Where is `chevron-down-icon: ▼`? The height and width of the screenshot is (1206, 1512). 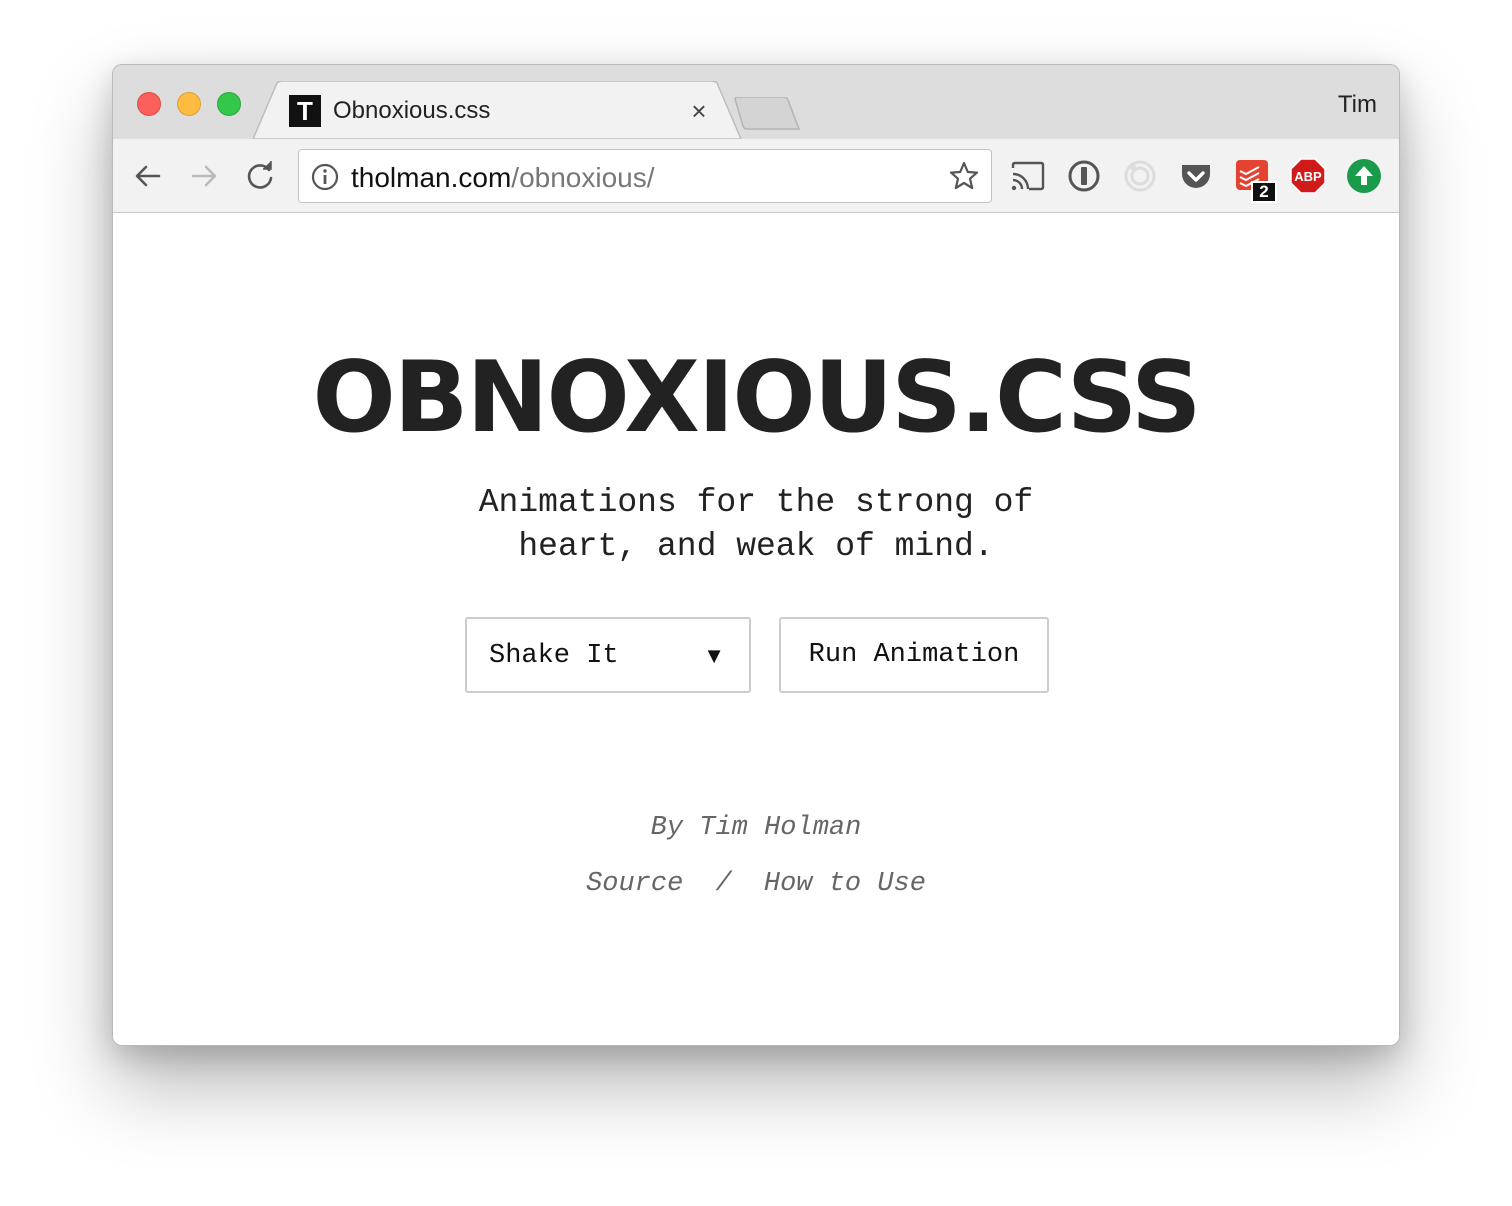 chevron-down-icon: ▼ is located at coordinates (714, 655).